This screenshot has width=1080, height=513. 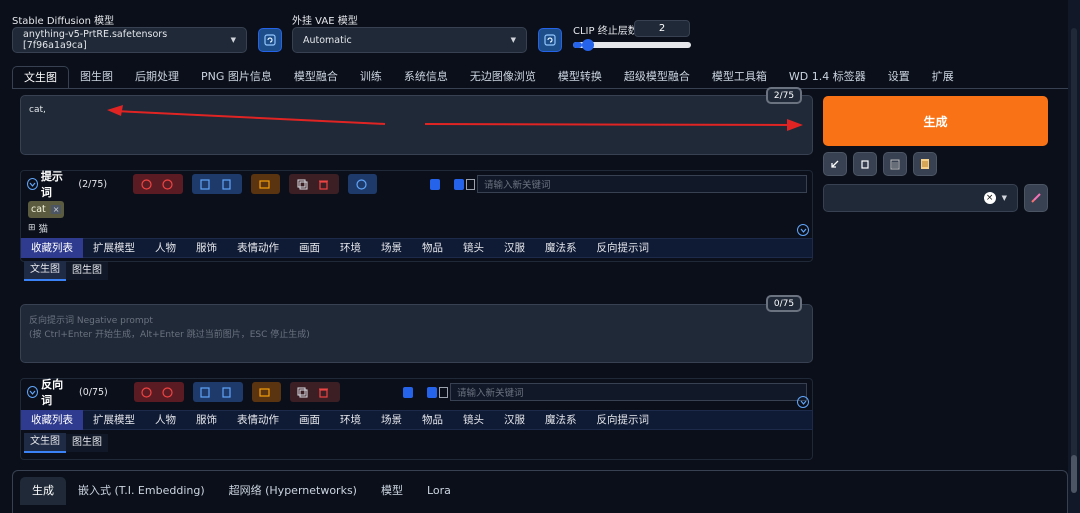 I want to click on styles-dropdown: × ▼, so click(x=920, y=198).